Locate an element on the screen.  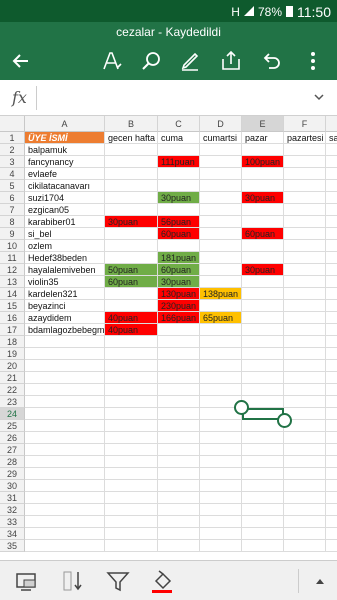
cell-d28 is located at coordinates (221, 462).